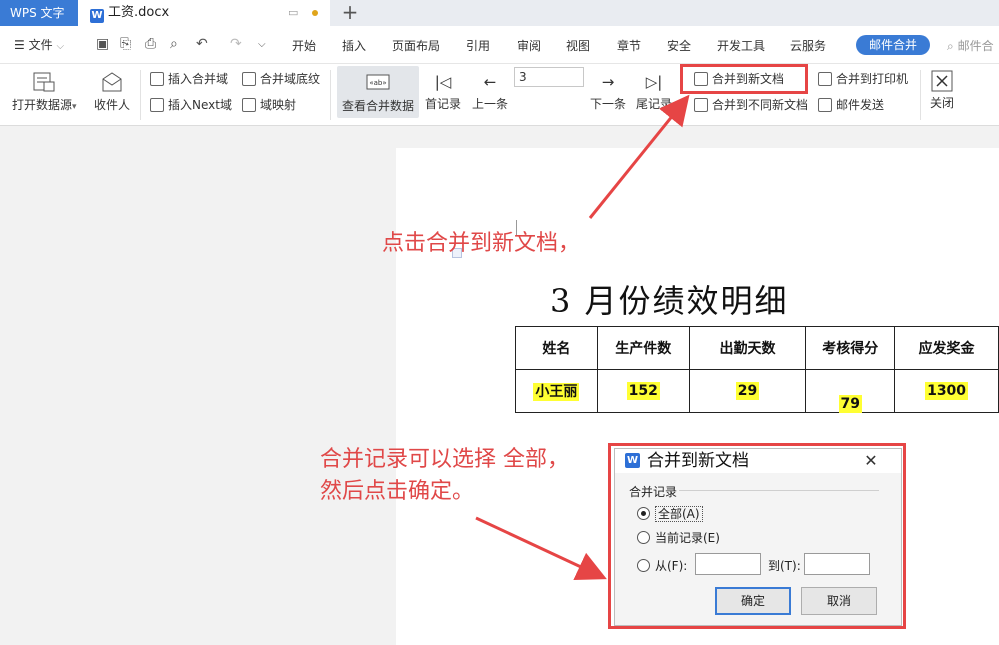 The height and width of the screenshot is (645, 999). I want to click on arrow-to-ribbon, so click(639, 156).